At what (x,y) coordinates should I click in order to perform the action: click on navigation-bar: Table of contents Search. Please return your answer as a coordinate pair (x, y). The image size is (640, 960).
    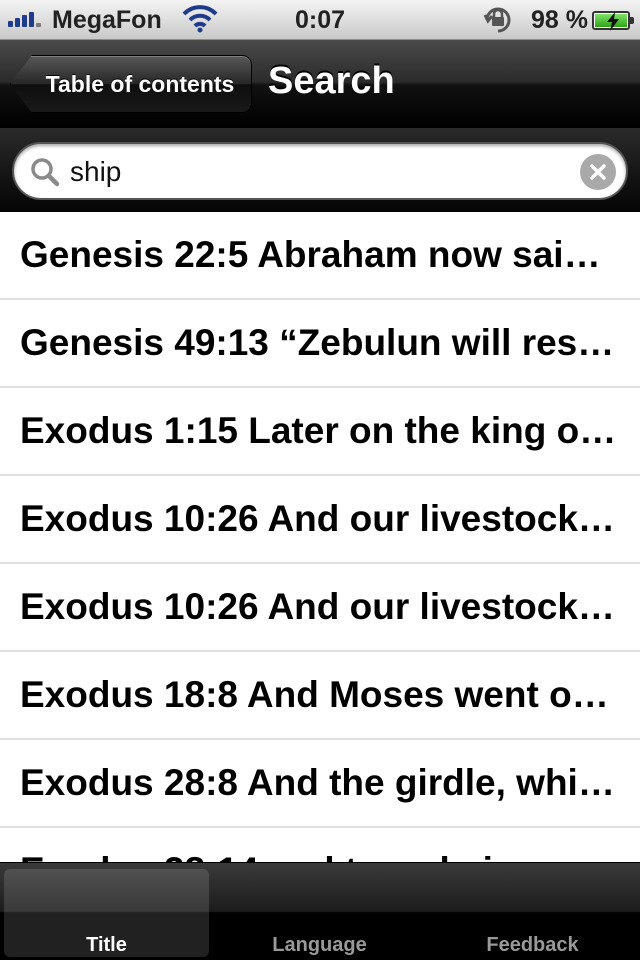
    Looking at the image, I should click on (320, 84).